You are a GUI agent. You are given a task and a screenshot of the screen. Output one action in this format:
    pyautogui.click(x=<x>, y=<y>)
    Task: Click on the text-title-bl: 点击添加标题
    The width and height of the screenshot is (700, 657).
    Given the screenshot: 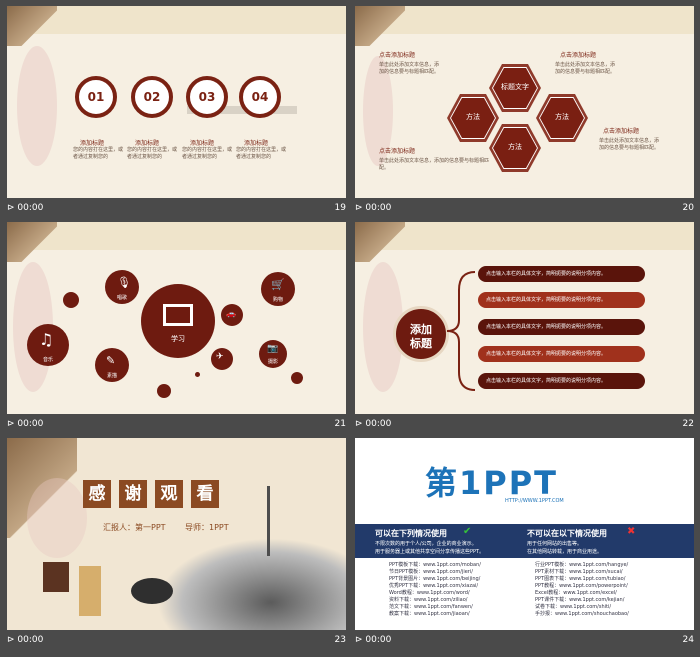 What is the action you would take?
    pyautogui.click(x=397, y=151)
    